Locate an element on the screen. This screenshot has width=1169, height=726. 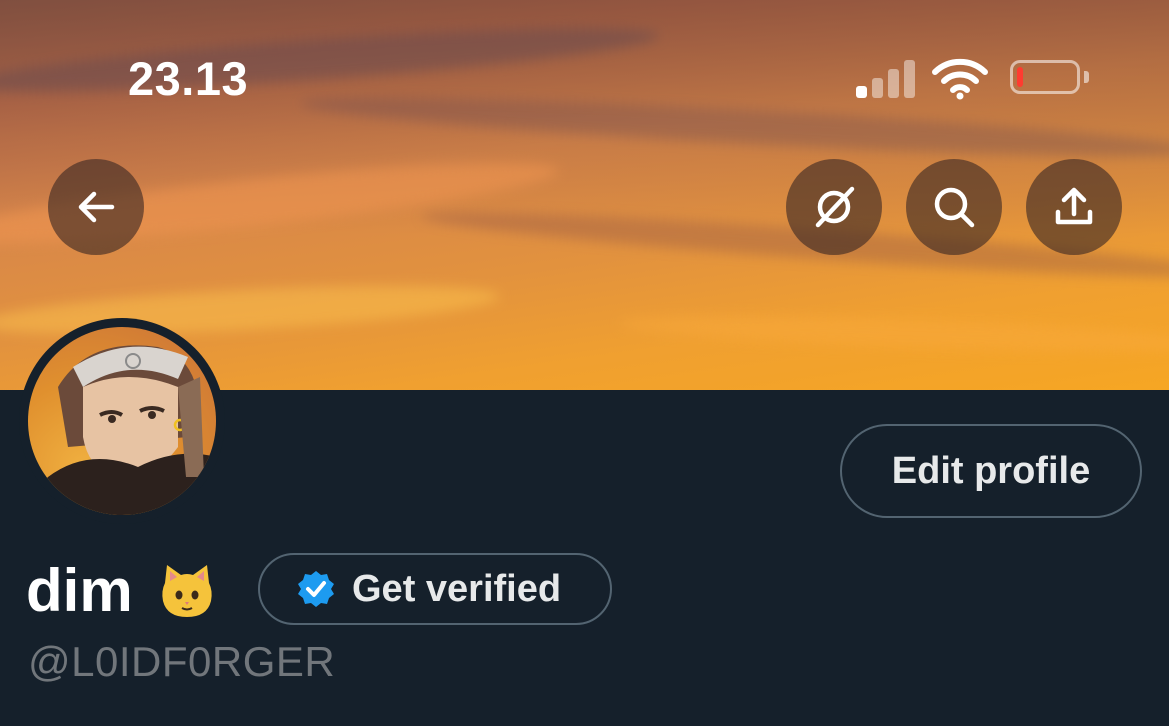
edit-profile-button: Edit profile is located at coordinates (991, 471).